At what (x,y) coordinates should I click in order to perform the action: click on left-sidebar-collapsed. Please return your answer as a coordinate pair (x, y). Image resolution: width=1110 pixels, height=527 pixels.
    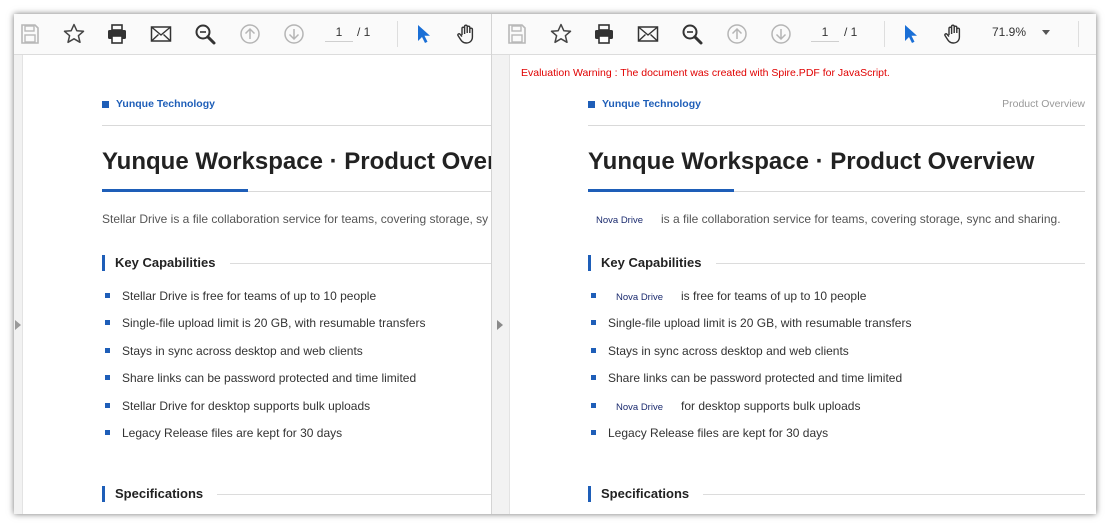
    Looking at the image, I should click on (18, 284).